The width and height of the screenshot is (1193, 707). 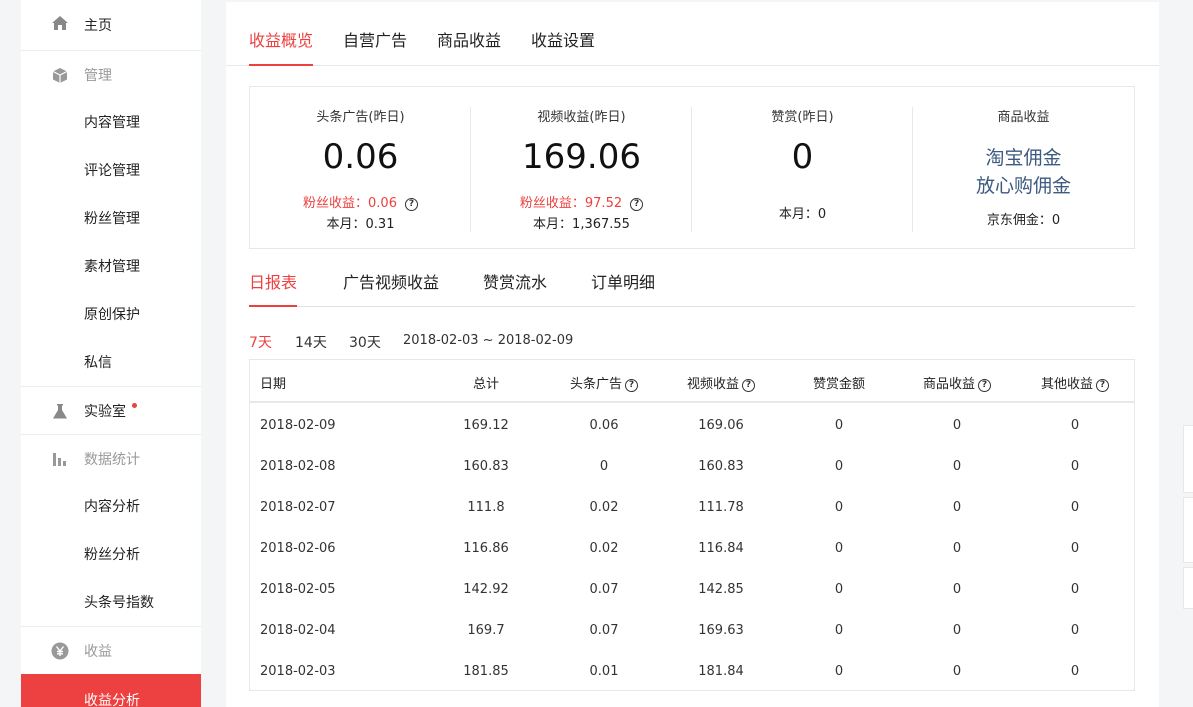 What do you see at coordinates (60, 411) in the screenshot?
I see `flask-icon` at bounding box center [60, 411].